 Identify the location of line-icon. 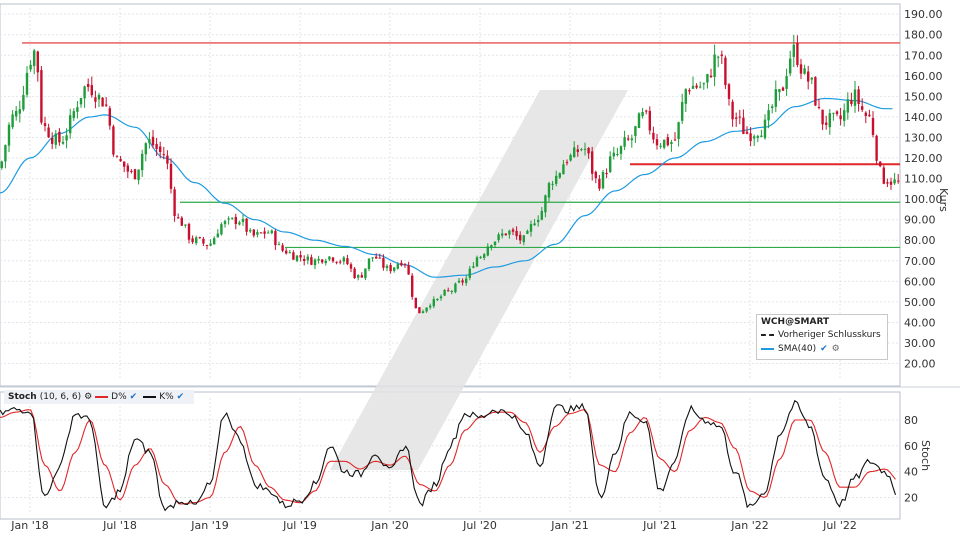
(102, 397).